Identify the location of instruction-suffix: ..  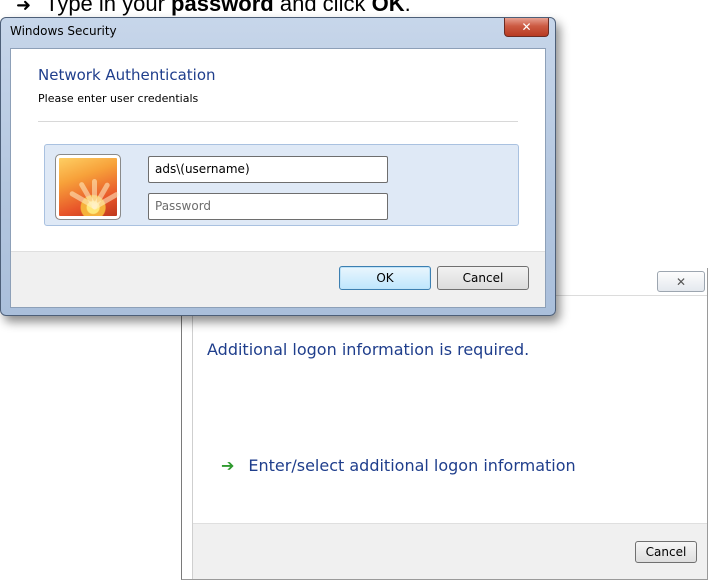
(407, 8).